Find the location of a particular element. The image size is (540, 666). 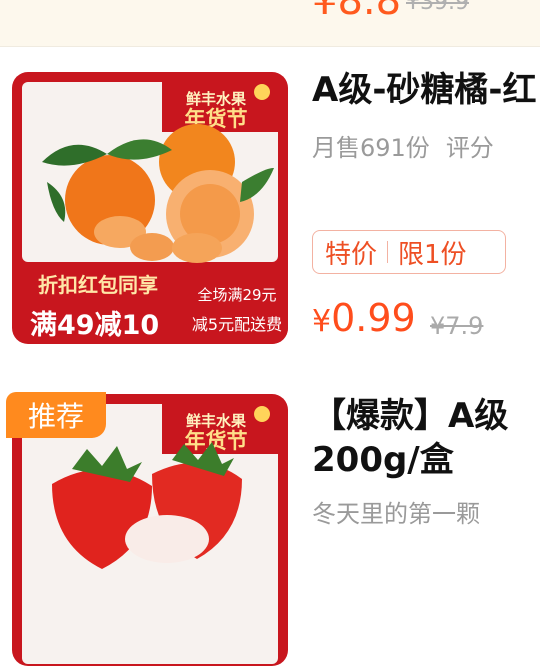

banner-brand: 鲜丰水果 is located at coordinates (216, 99).